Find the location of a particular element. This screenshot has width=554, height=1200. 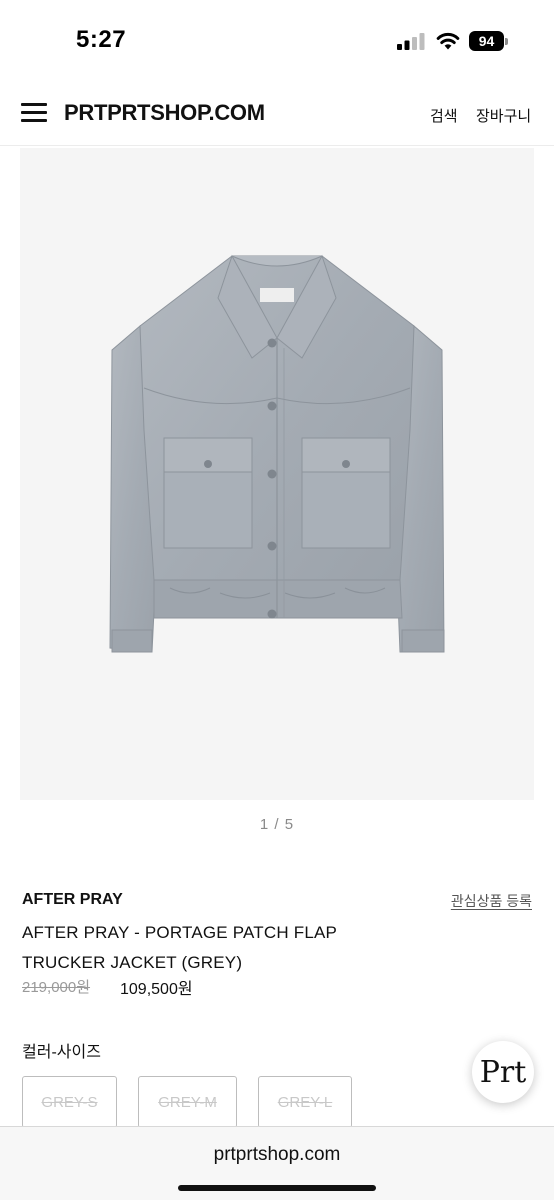

site-logo: PRTPRTSHOP.COM is located at coordinates (164, 113).